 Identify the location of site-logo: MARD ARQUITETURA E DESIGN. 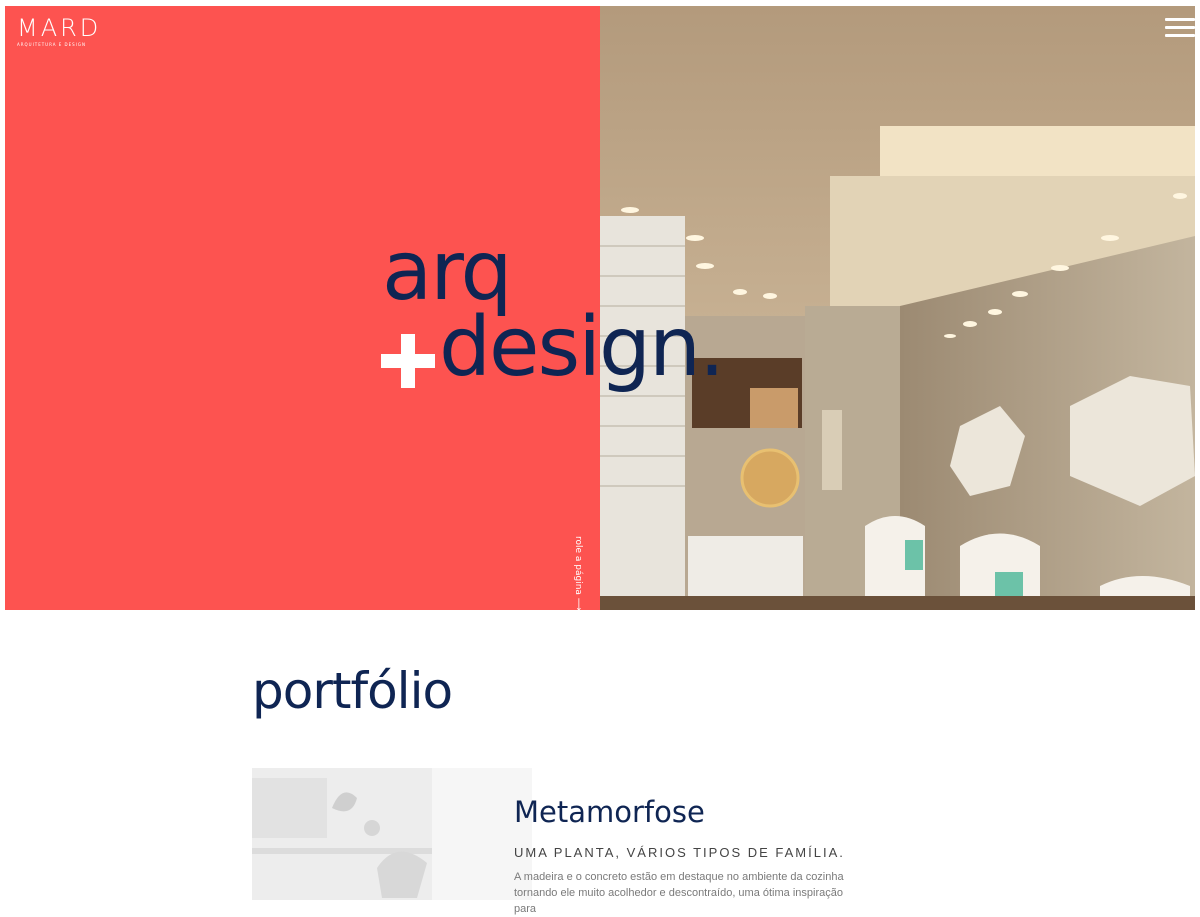
(59, 33).